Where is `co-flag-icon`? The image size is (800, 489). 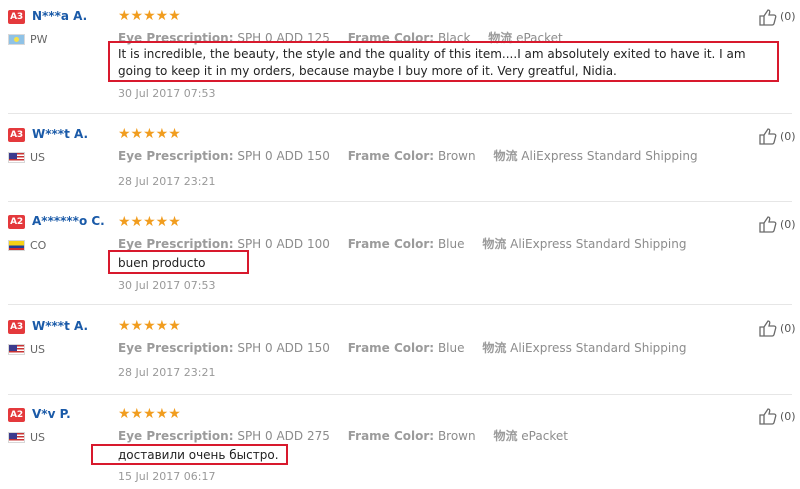 co-flag-icon is located at coordinates (16, 245).